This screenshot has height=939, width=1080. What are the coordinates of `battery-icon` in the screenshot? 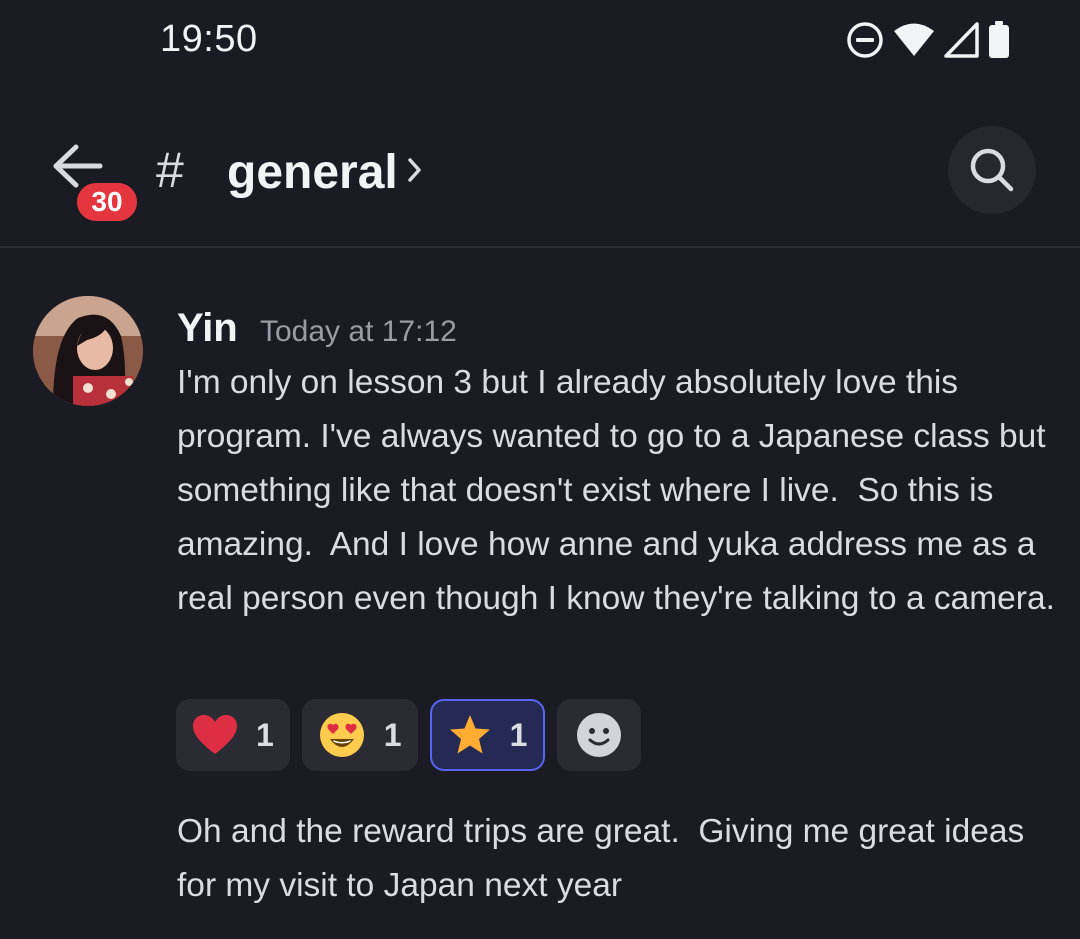 It's located at (999, 40).